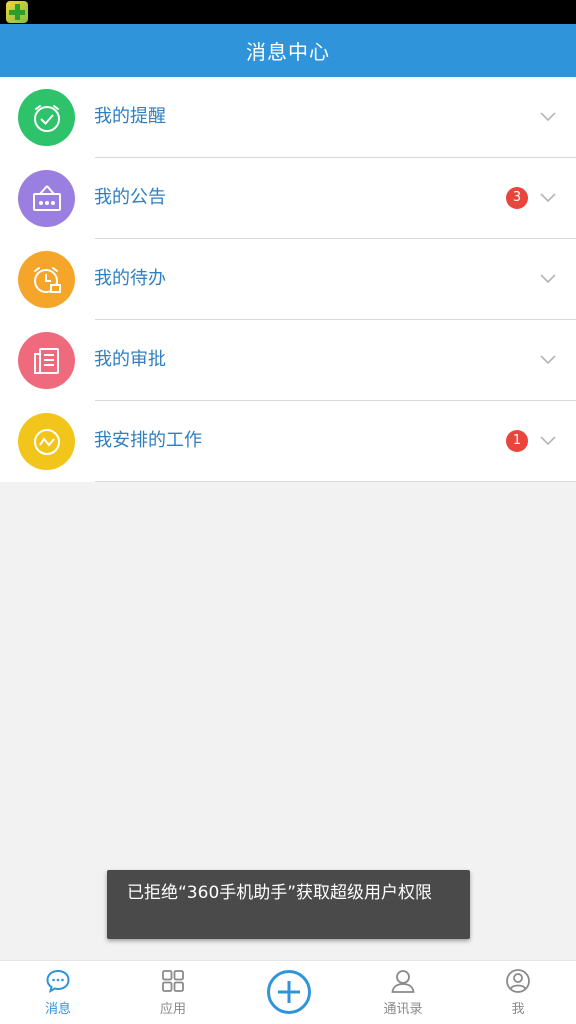 This screenshot has height=1024, width=576. Describe the element at coordinates (172, 1009) in the screenshot. I see `tab-label: 应用` at that location.